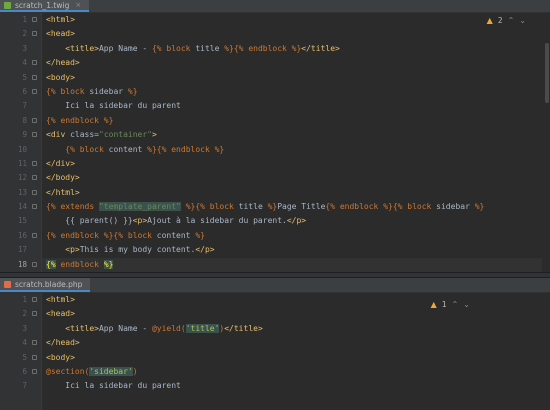 The image size is (550, 410). I want to click on line-number: 14, so click(20, 207).